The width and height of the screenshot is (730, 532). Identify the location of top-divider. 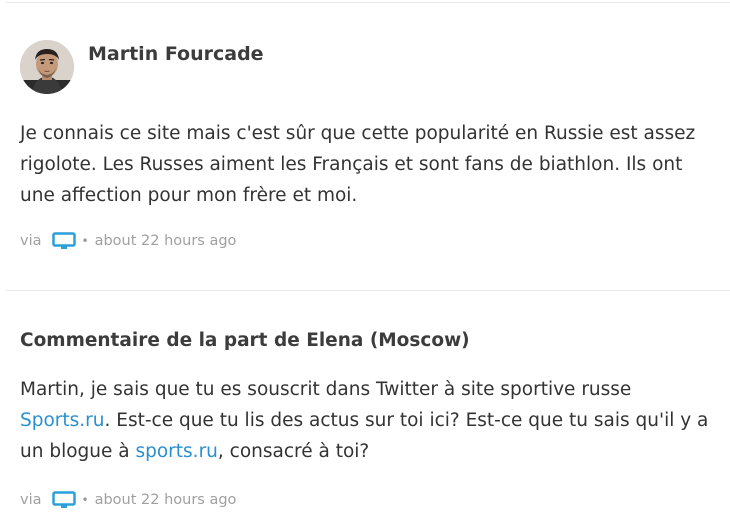
(368, 2).